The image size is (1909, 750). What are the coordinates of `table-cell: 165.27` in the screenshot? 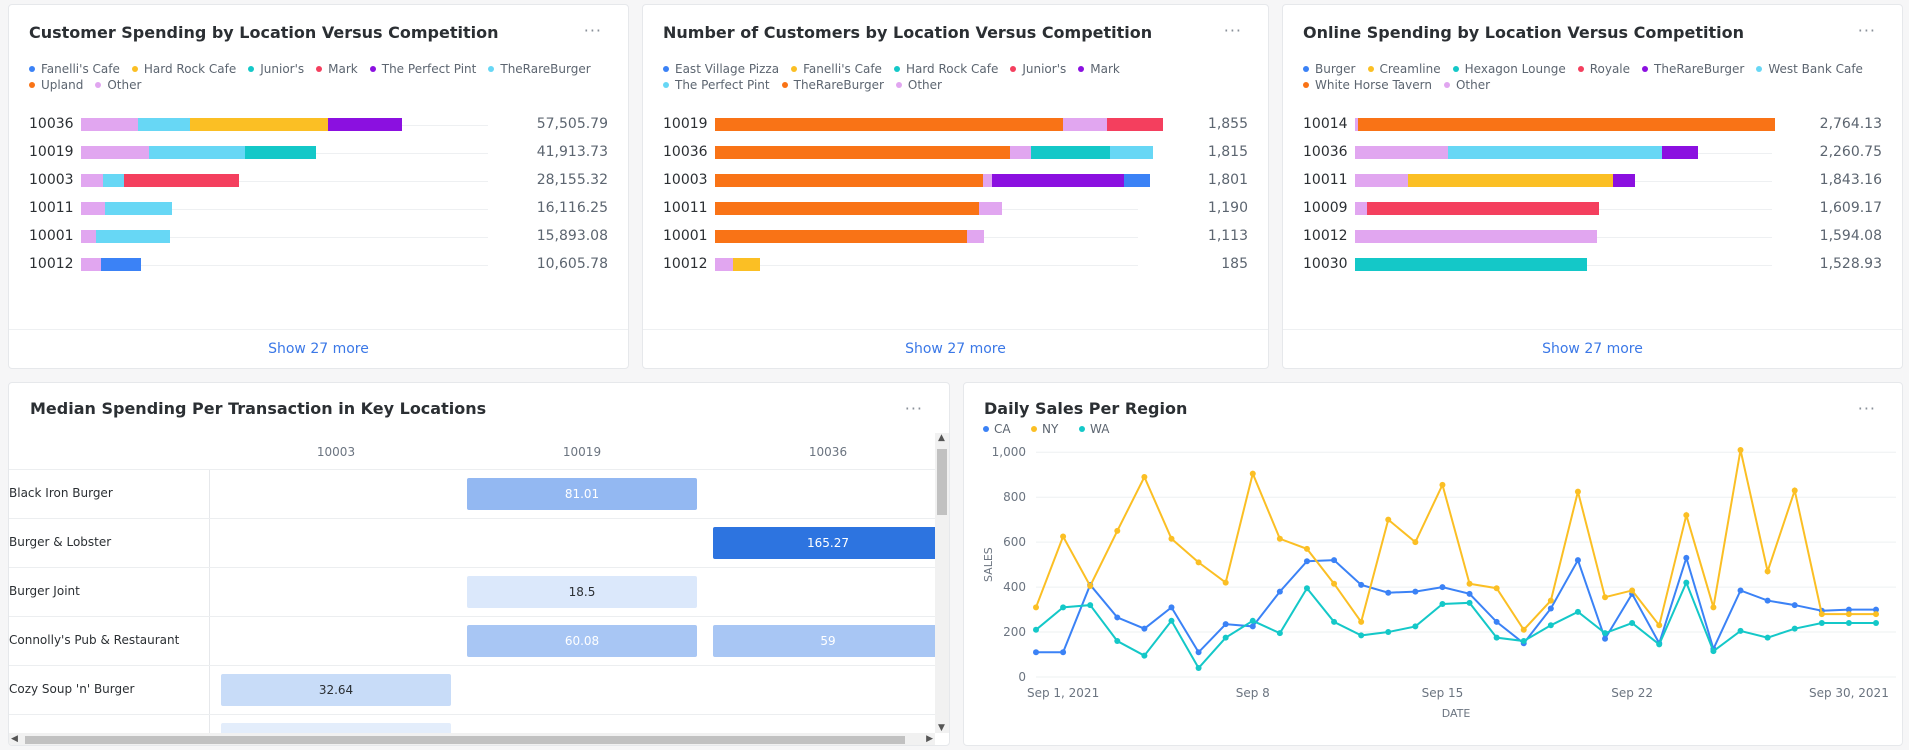 It's located at (828, 543).